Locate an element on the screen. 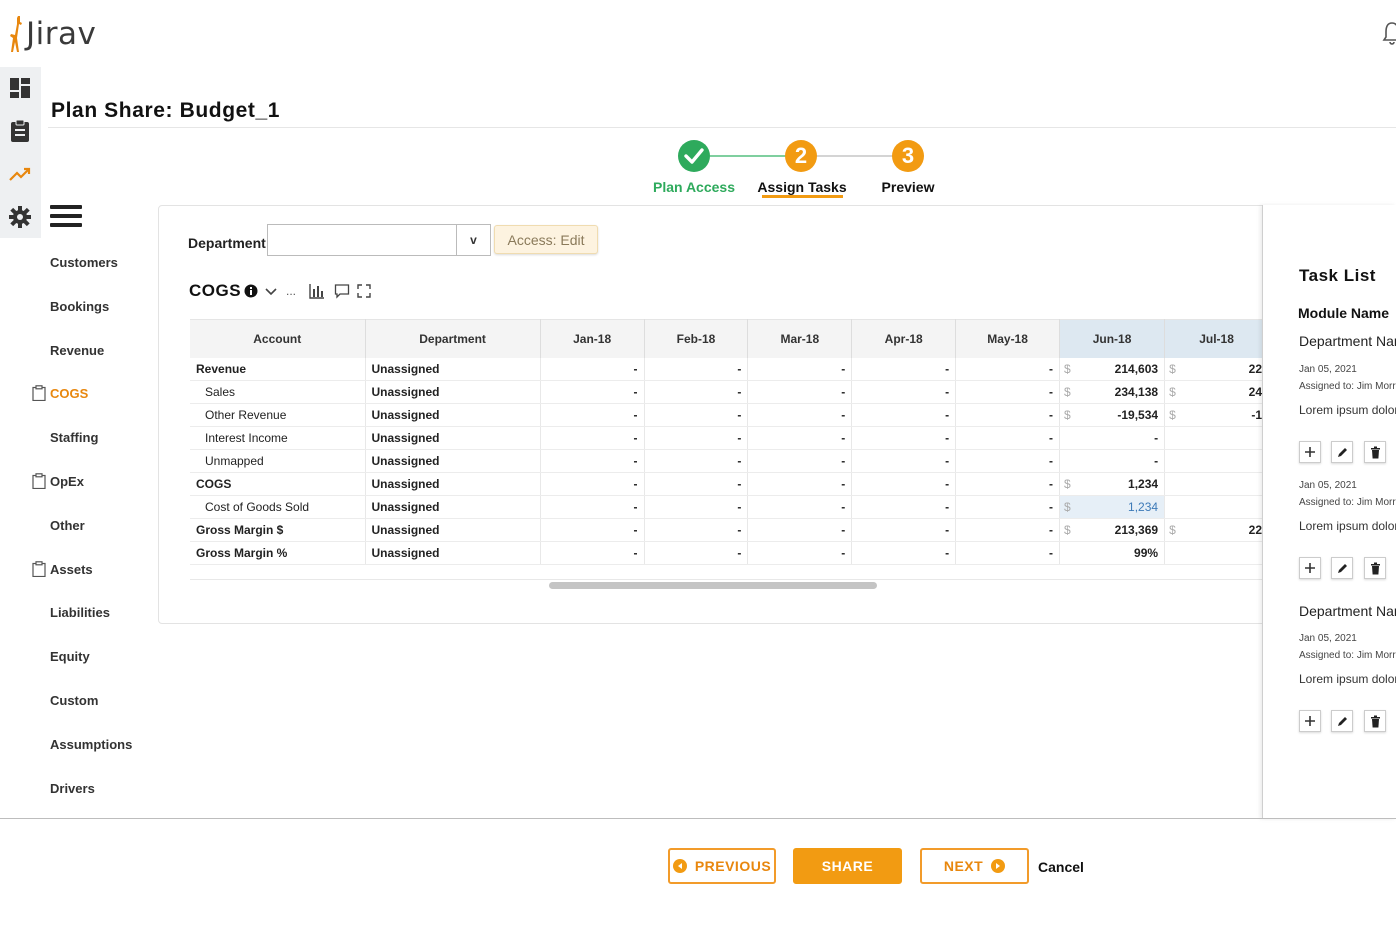 This screenshot has width=1396, height=936. sidebar-item-other: Other is located at coordinates (67, 525).